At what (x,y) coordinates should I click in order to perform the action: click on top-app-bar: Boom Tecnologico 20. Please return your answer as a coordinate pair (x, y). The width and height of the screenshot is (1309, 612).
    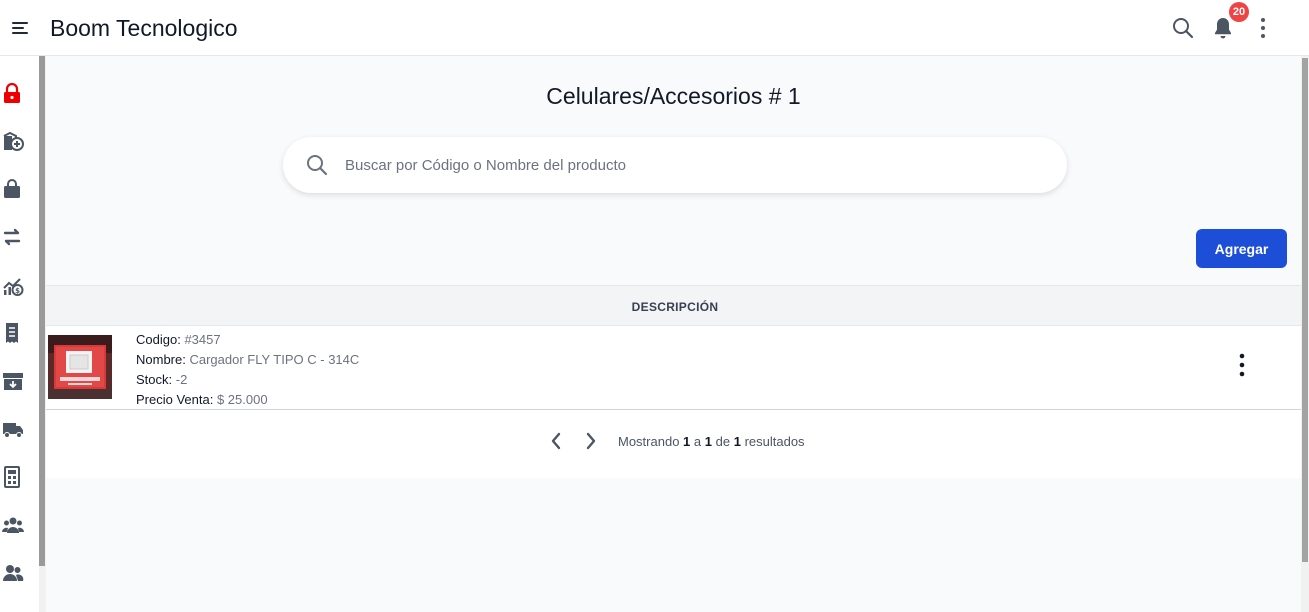
    Looking at the image, I should click on (654, 28).